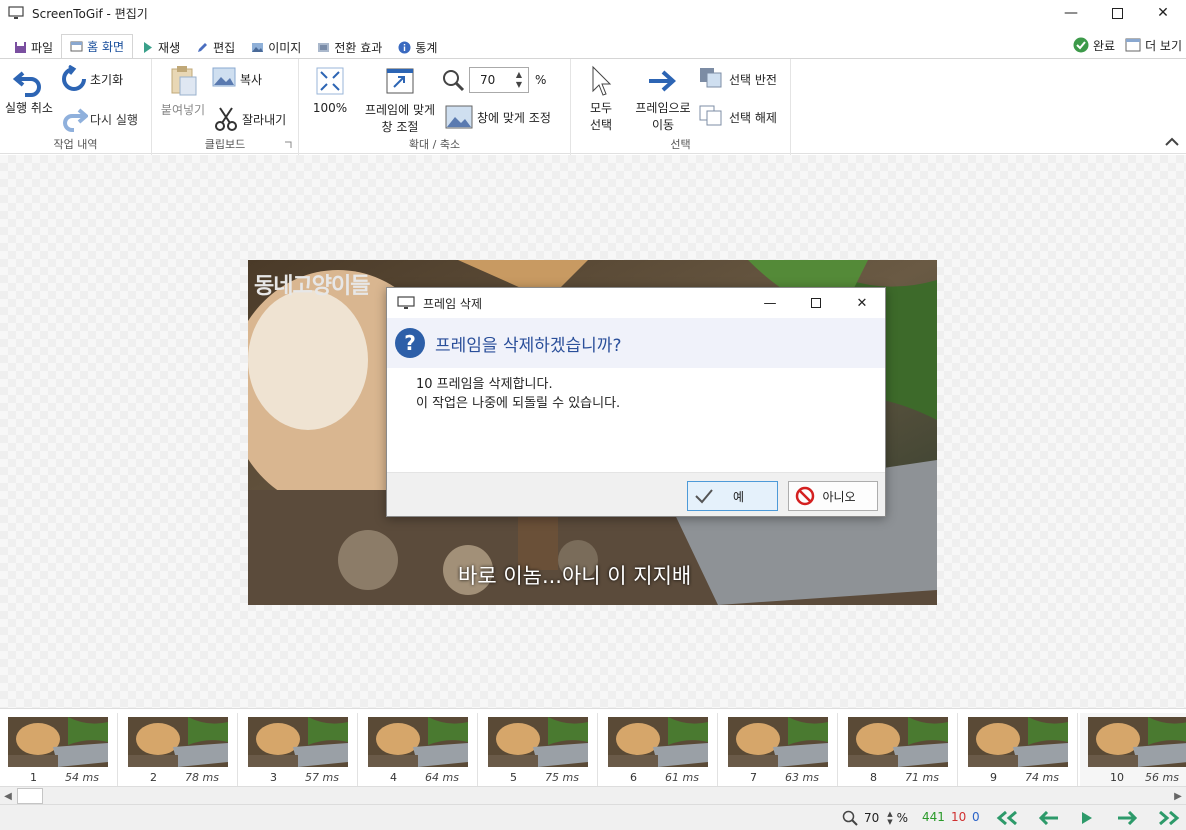 Image resolution: width=1186 pixels, height=830 pixels. What do you see at coordinates (264, 119) in the screenshot?
I see `cut-label: 잘라내기` at bounding box center [264, 119].